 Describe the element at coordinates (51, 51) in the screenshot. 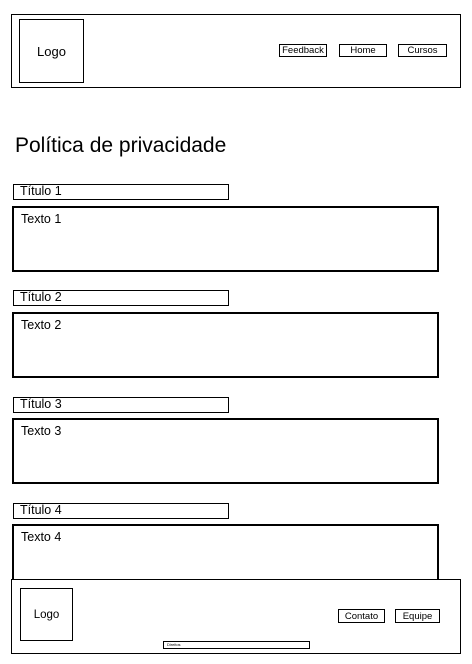

I see `header-logo: Logo` at that location.